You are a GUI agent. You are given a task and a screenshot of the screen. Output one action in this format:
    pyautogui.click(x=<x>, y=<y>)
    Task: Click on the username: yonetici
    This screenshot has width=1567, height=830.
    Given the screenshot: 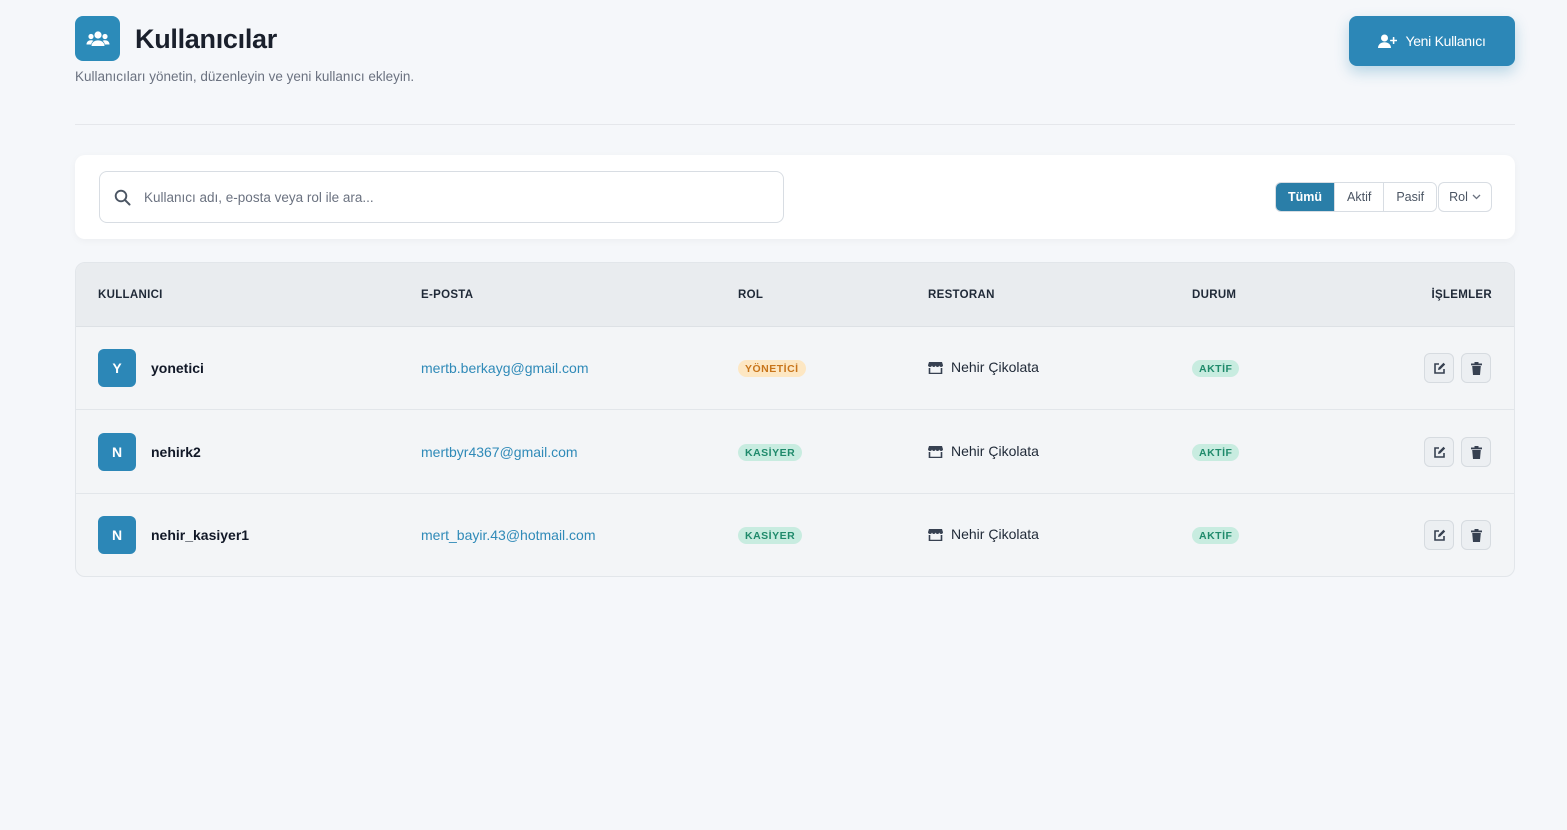 What is the action you would take?
    pyautogui.click(x=177, y=368)
    